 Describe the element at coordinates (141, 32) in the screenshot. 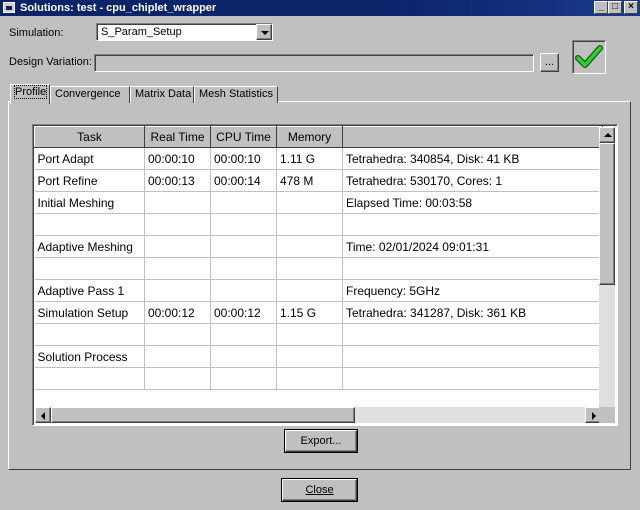

I see `simulation-select-value: S_Param_Setup` at that location.